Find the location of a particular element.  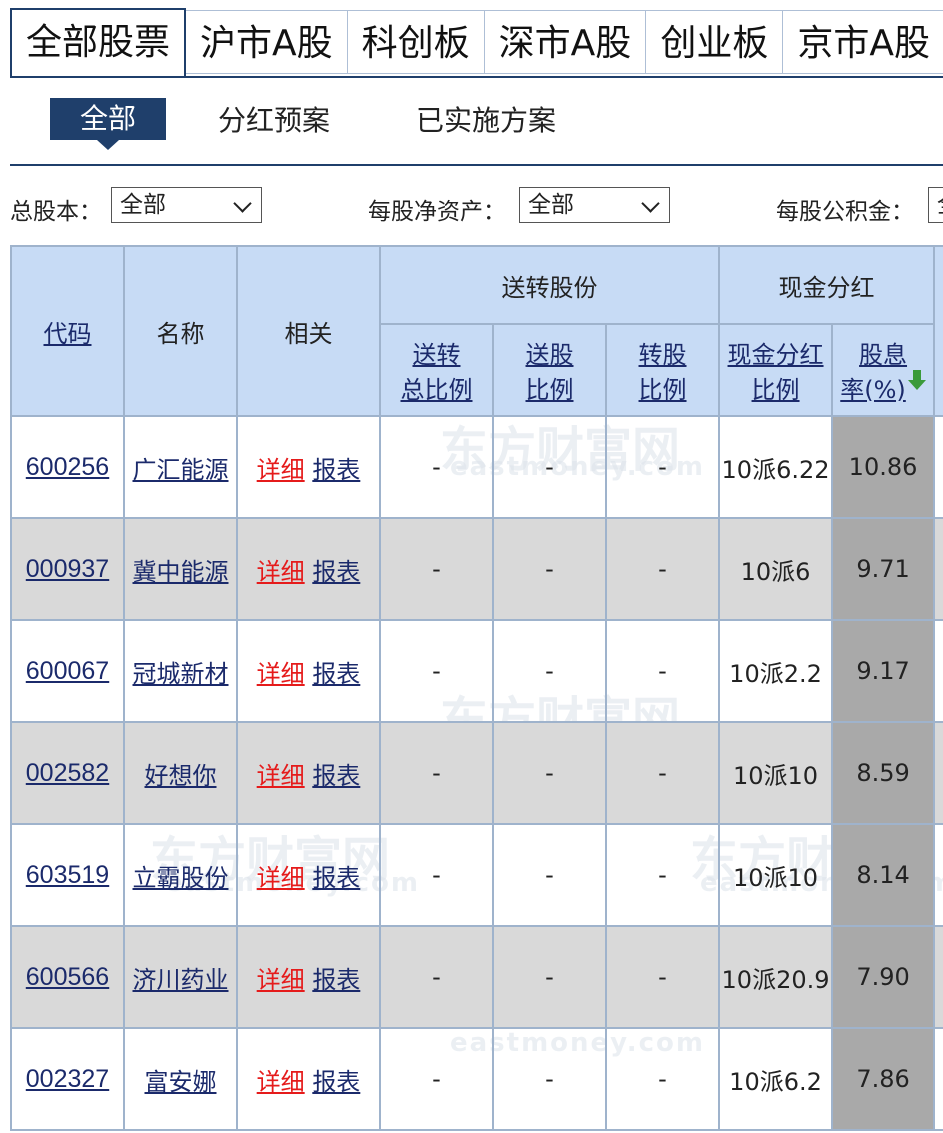

sort-link-transfer: 转股 比例 is located at coordinates (663, 372).